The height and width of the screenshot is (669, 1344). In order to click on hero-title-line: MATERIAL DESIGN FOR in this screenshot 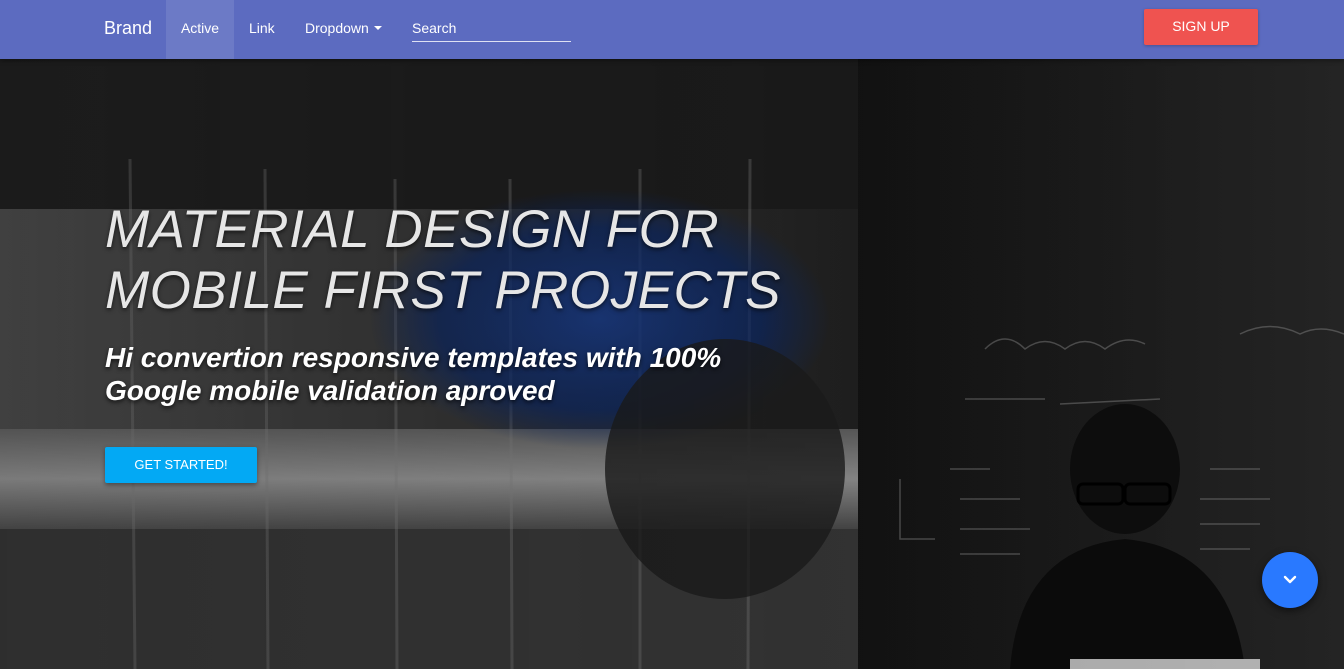, I will do `click(412, 229)`.